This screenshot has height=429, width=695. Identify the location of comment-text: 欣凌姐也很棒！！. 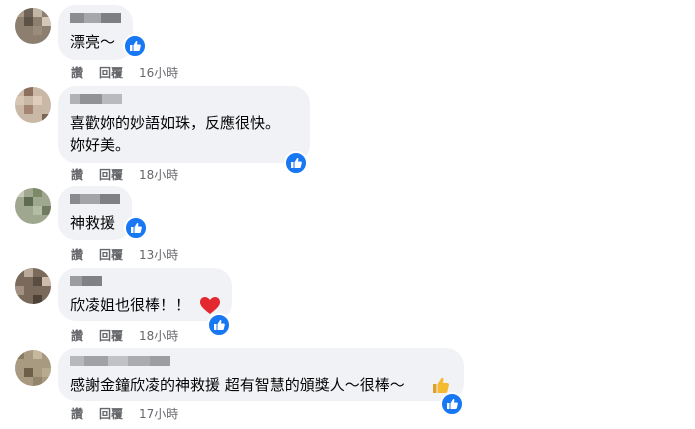
(130, 305).